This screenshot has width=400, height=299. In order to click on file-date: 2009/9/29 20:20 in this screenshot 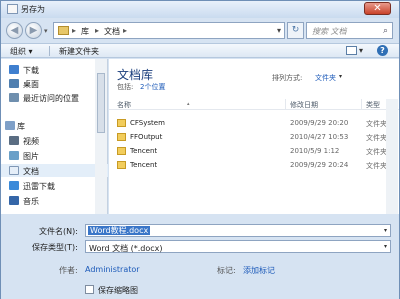, I will do `click(319, 123)`.